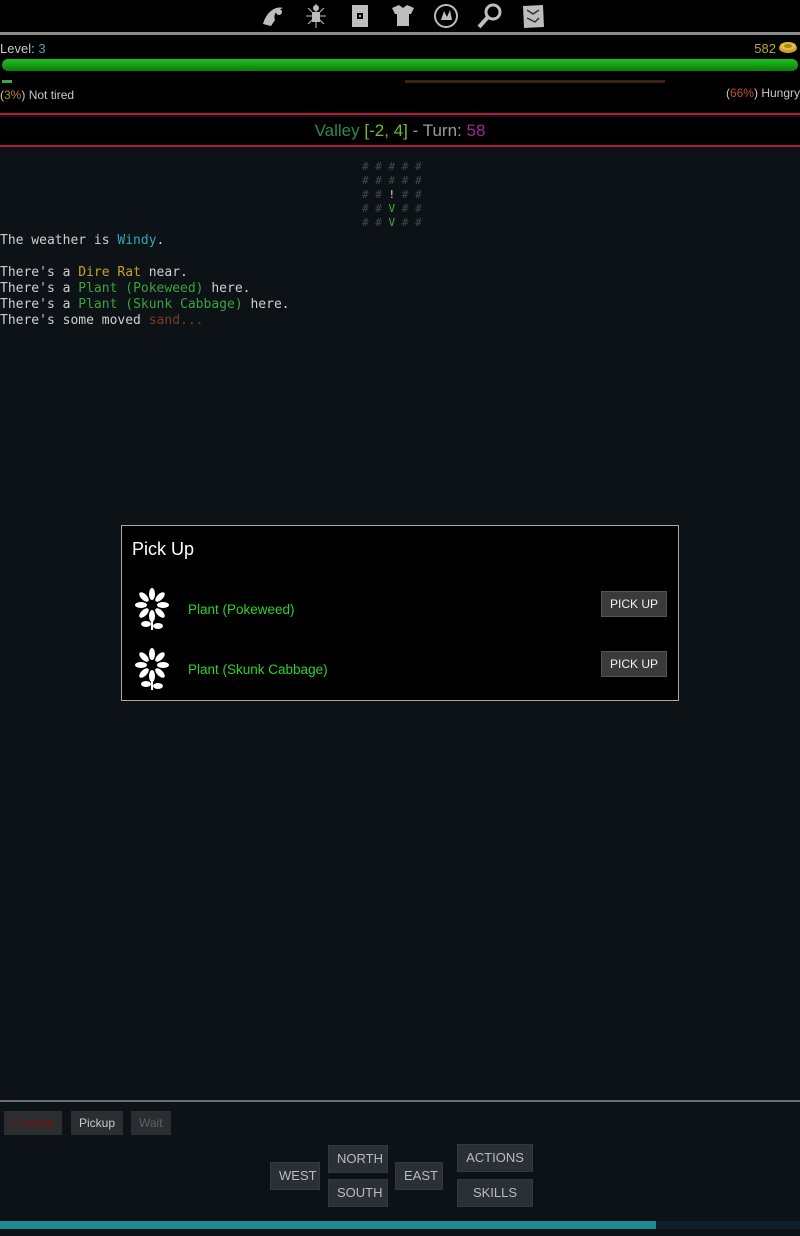  Describe the element at coordinates (495, 1158) in the screenshot. I see `actions-button: ACTIONS` at that location.